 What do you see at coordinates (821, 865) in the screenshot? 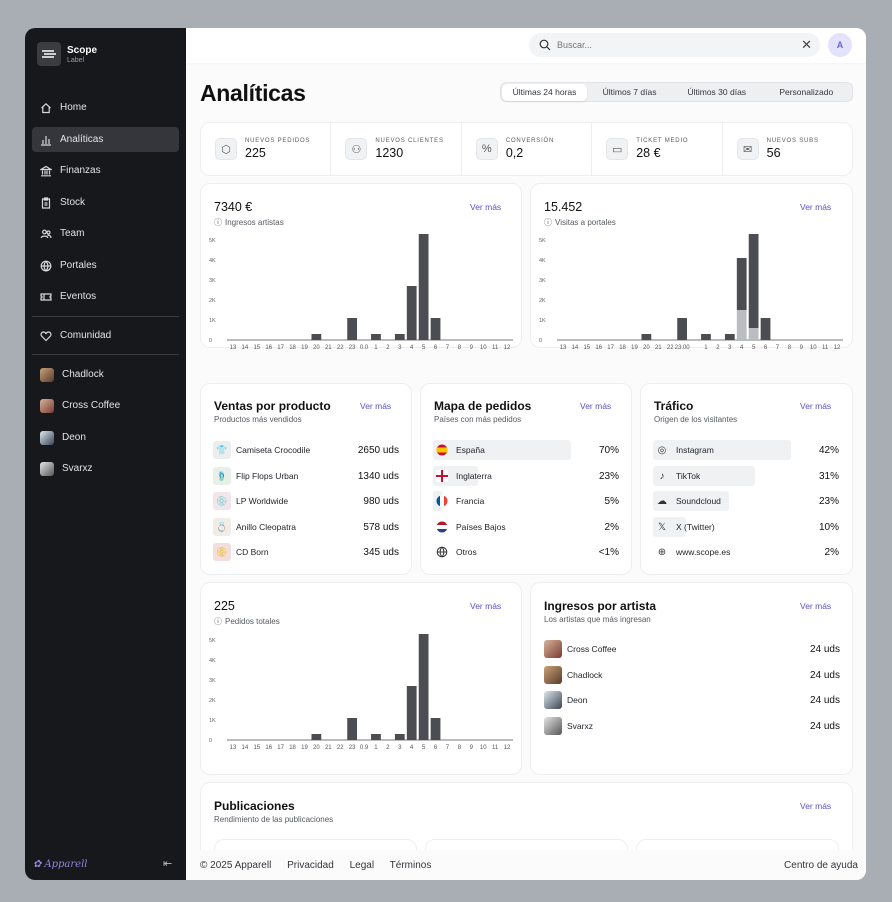
I see `help-center-link: Centro de ayuda` at bounding box center [821, 865].